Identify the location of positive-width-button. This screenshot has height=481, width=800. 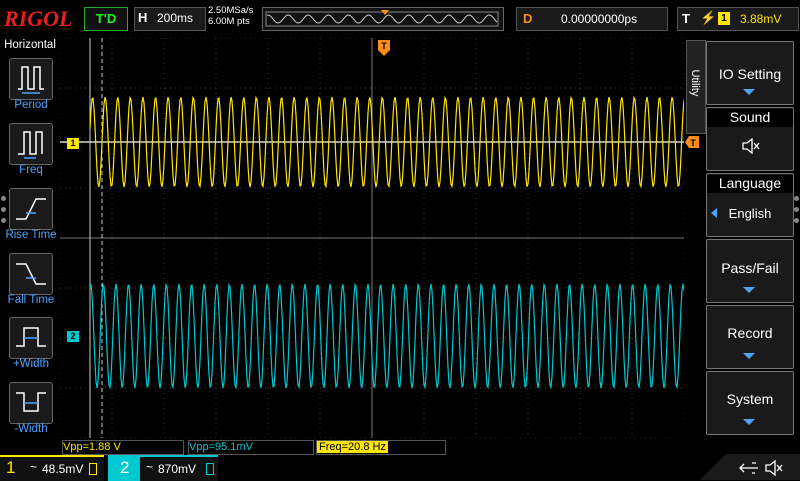
(31, 338).